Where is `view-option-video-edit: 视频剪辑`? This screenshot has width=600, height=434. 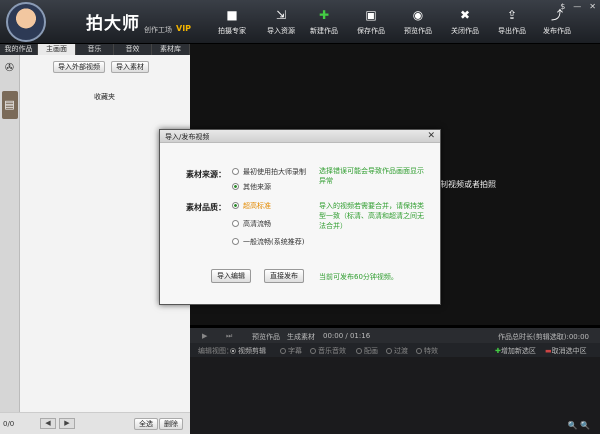 view-option-video-edit: 视频剪辑 is located at coordinates (248, 351).